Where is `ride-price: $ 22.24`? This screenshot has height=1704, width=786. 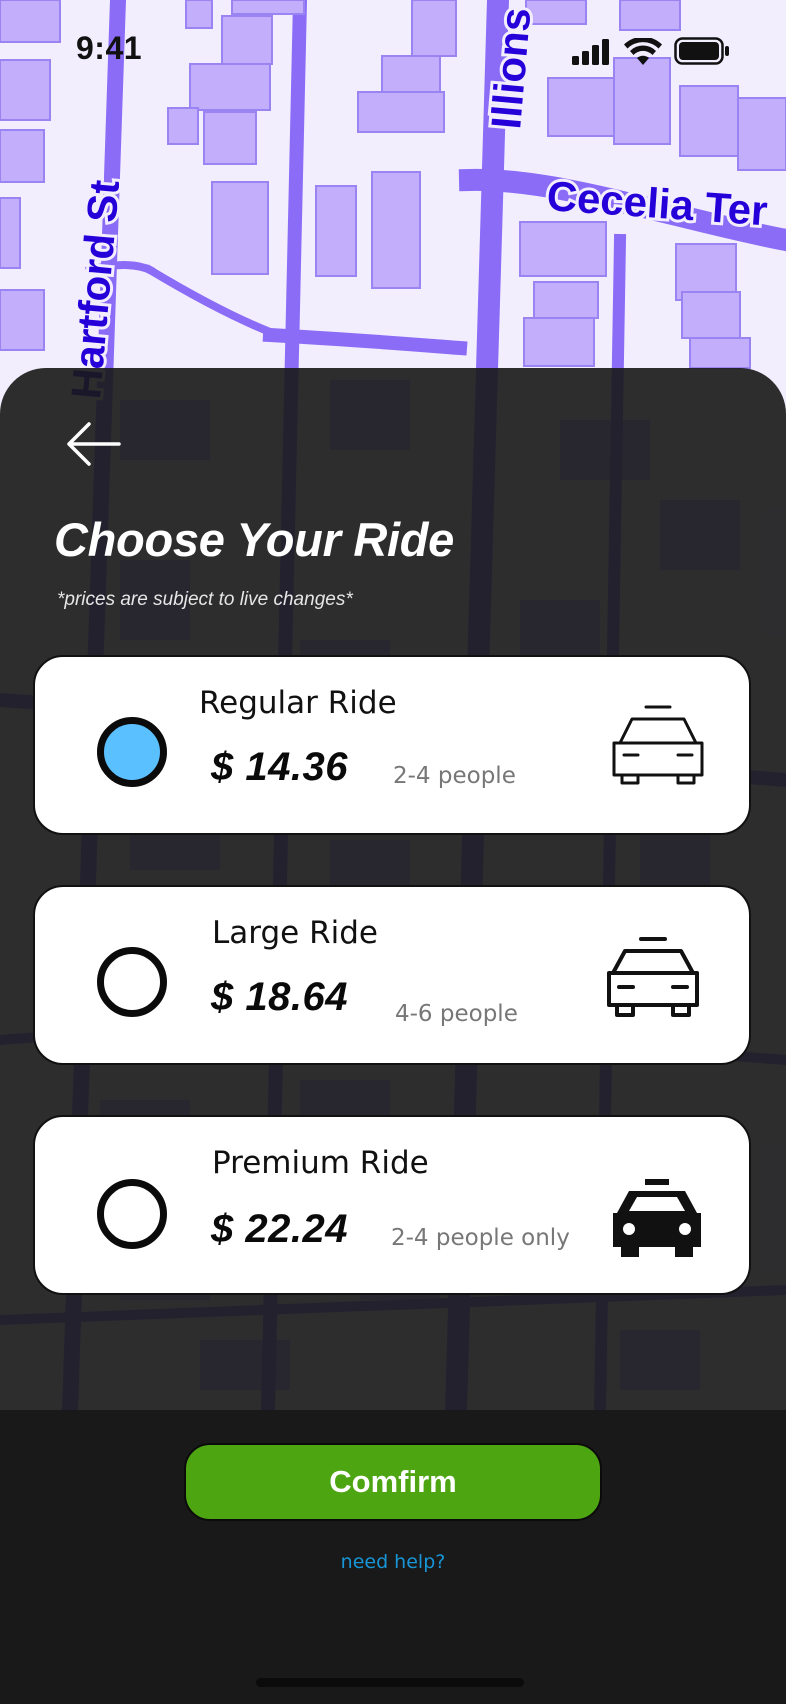
ride-price: $ 22.24 is located at coordinates (279, 1229).